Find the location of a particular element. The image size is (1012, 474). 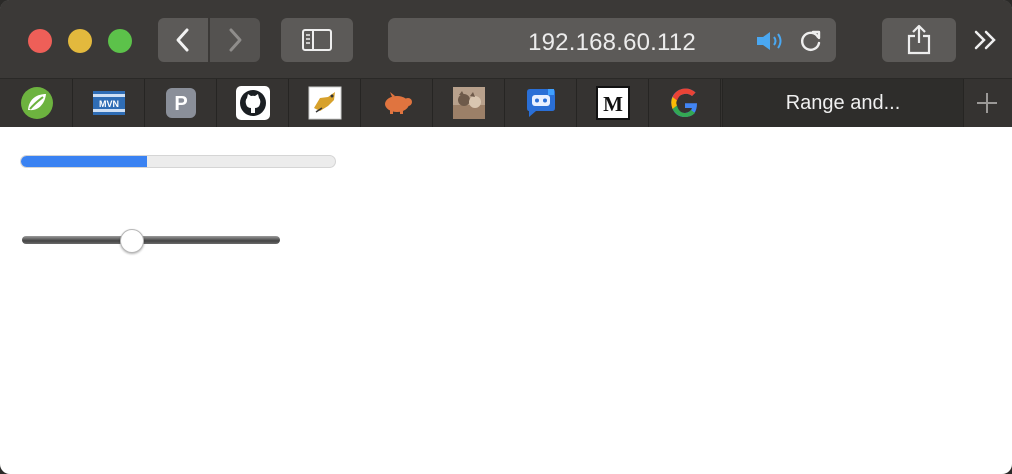

favorite-spring is located at coordinates (37, 103).